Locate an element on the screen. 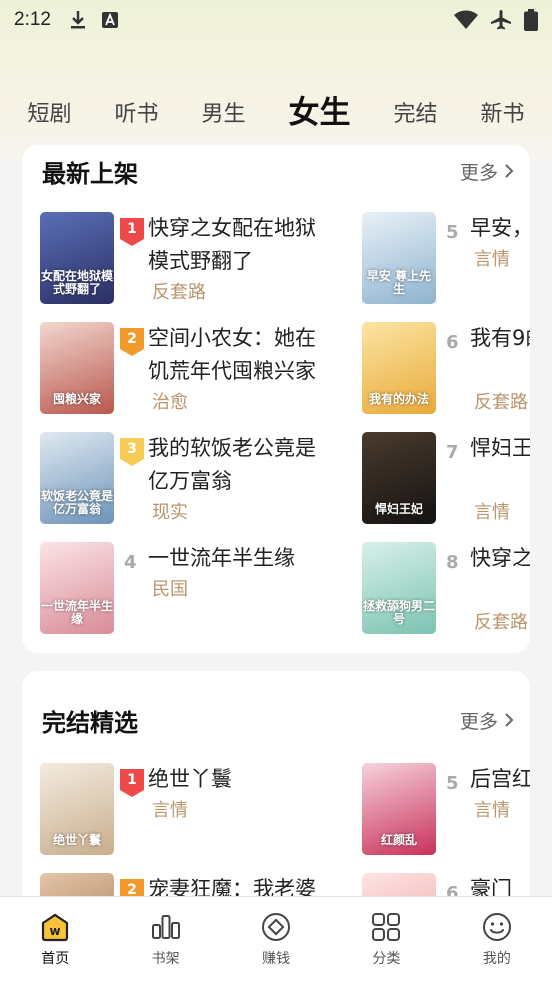 This screenshot has width=552, height=981. book-title: 空间小农女：她在饥荒年代囤粮兴家 is located at coordinates (232, 354).